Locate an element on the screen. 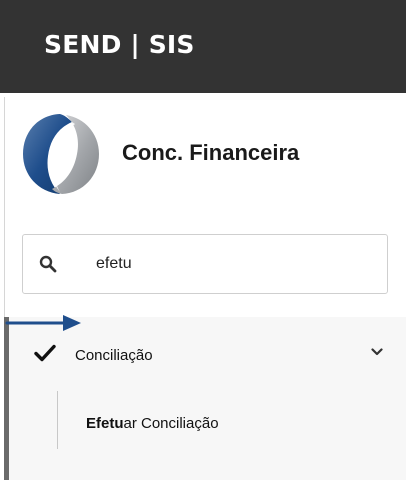  search-icon is located at coordinates (48, 264).